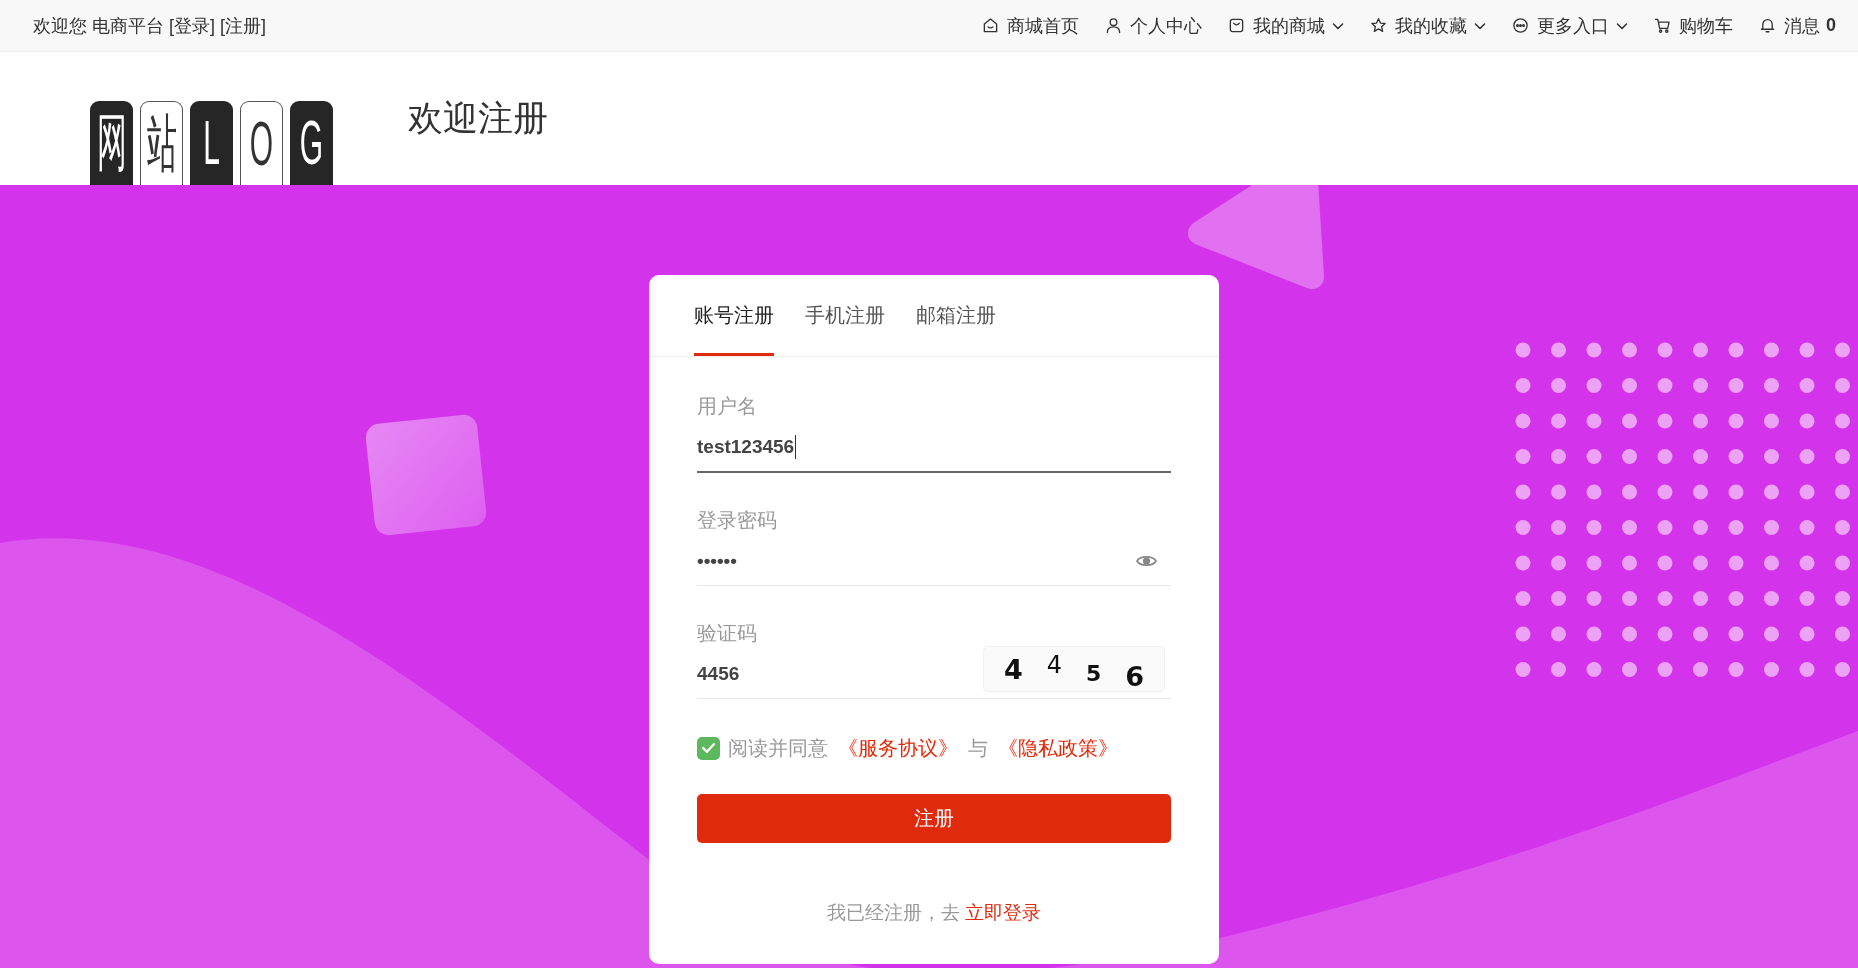 The width and height of the screenshot is (1858, 968). What do you see at coordinates (211, 143) in the screenshot?
I see `logo-tile: L` at bounding box center [211, 143].